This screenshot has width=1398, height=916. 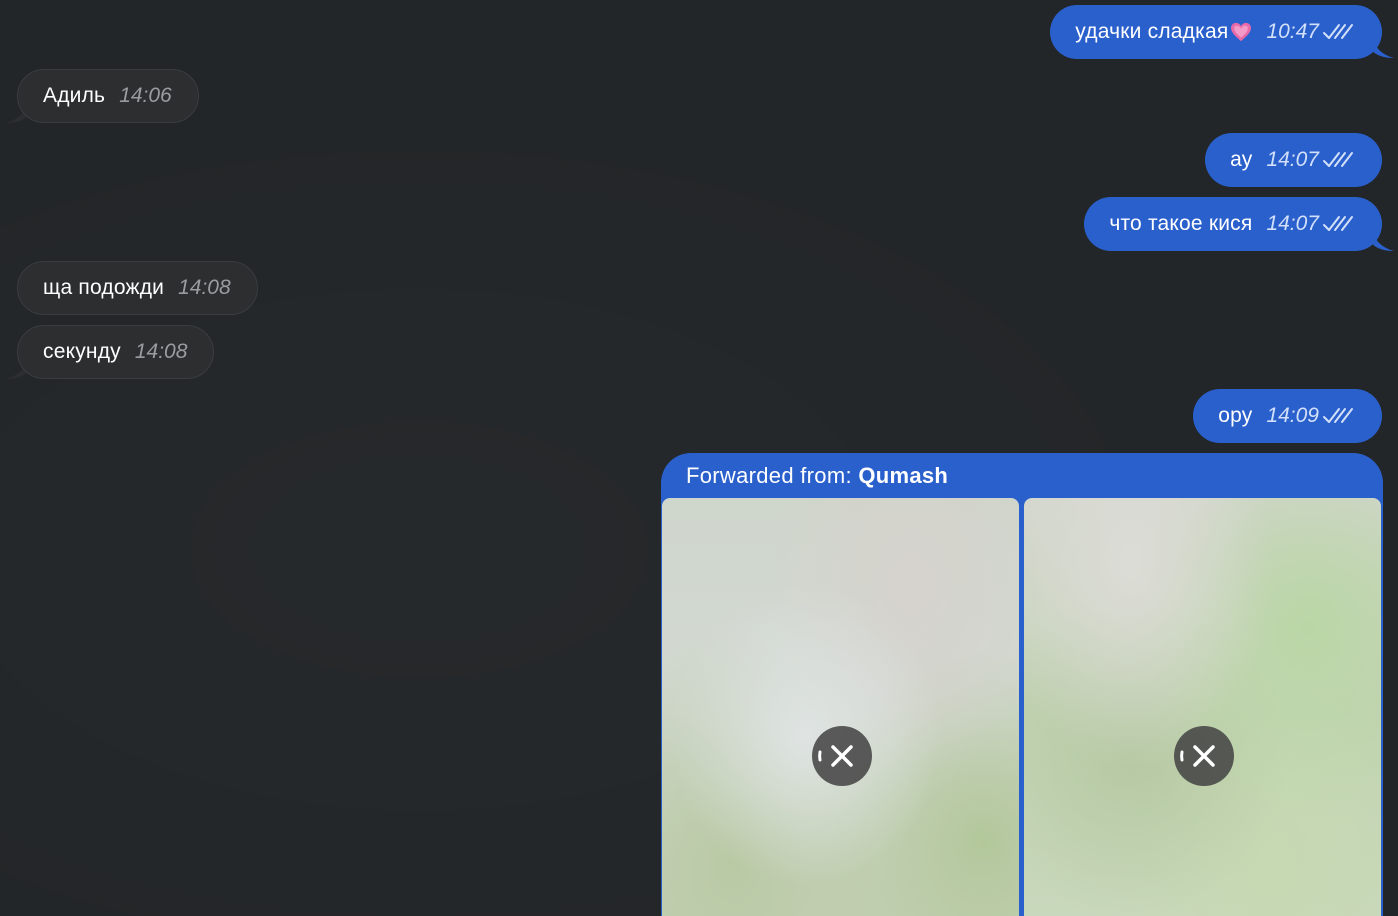 I want to click on message-incoming: ща подожди 14:08, so click(x=137, y=288).